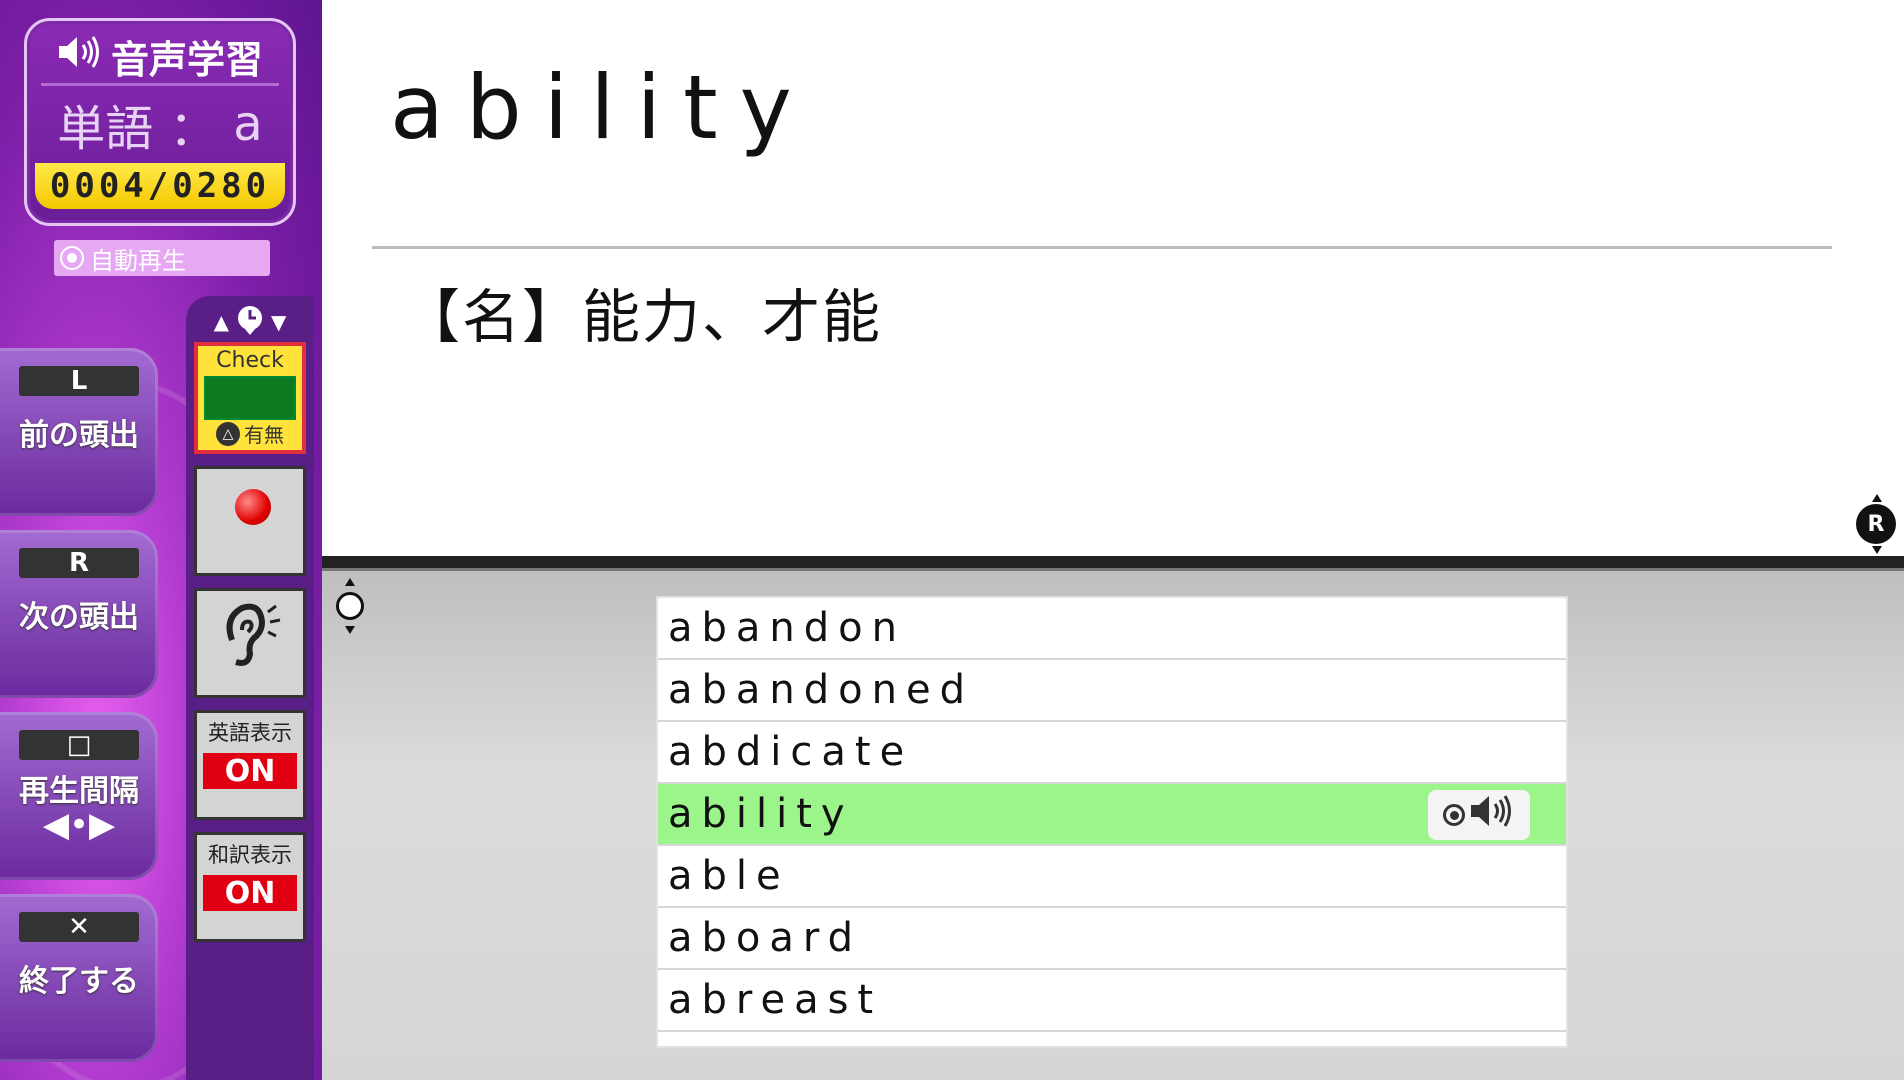 The height and width of the screenshot is (1080, 1904). Describe the element at coordinates (72, 258) in the screenshot. I see `radio-icon` at that location.